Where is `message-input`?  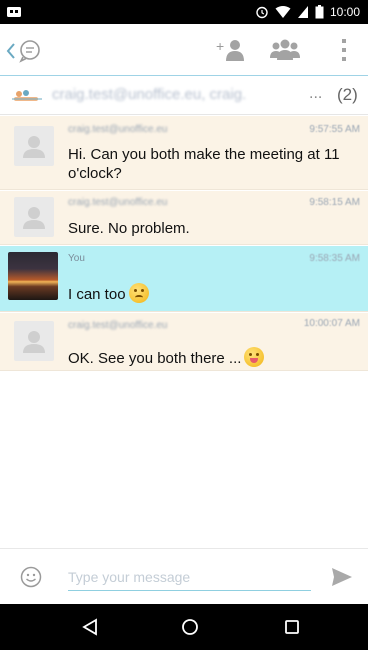 message-input is located at coordinates (189, 577).